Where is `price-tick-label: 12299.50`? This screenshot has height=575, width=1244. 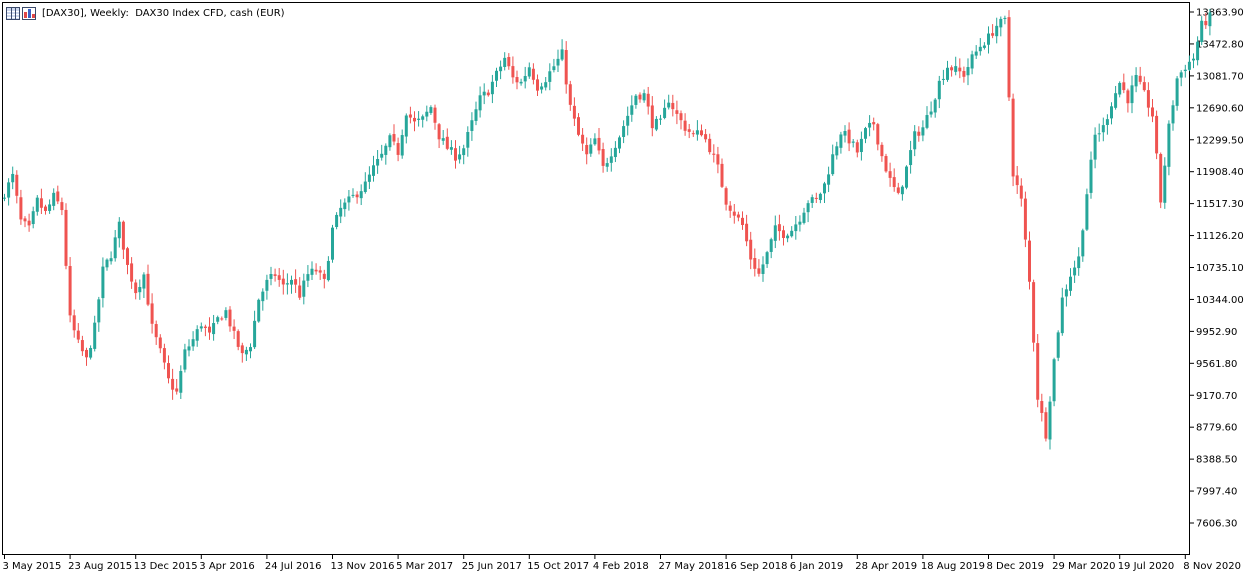 price-tick-label: 12299.50 is located at coordinates (1220, 140).